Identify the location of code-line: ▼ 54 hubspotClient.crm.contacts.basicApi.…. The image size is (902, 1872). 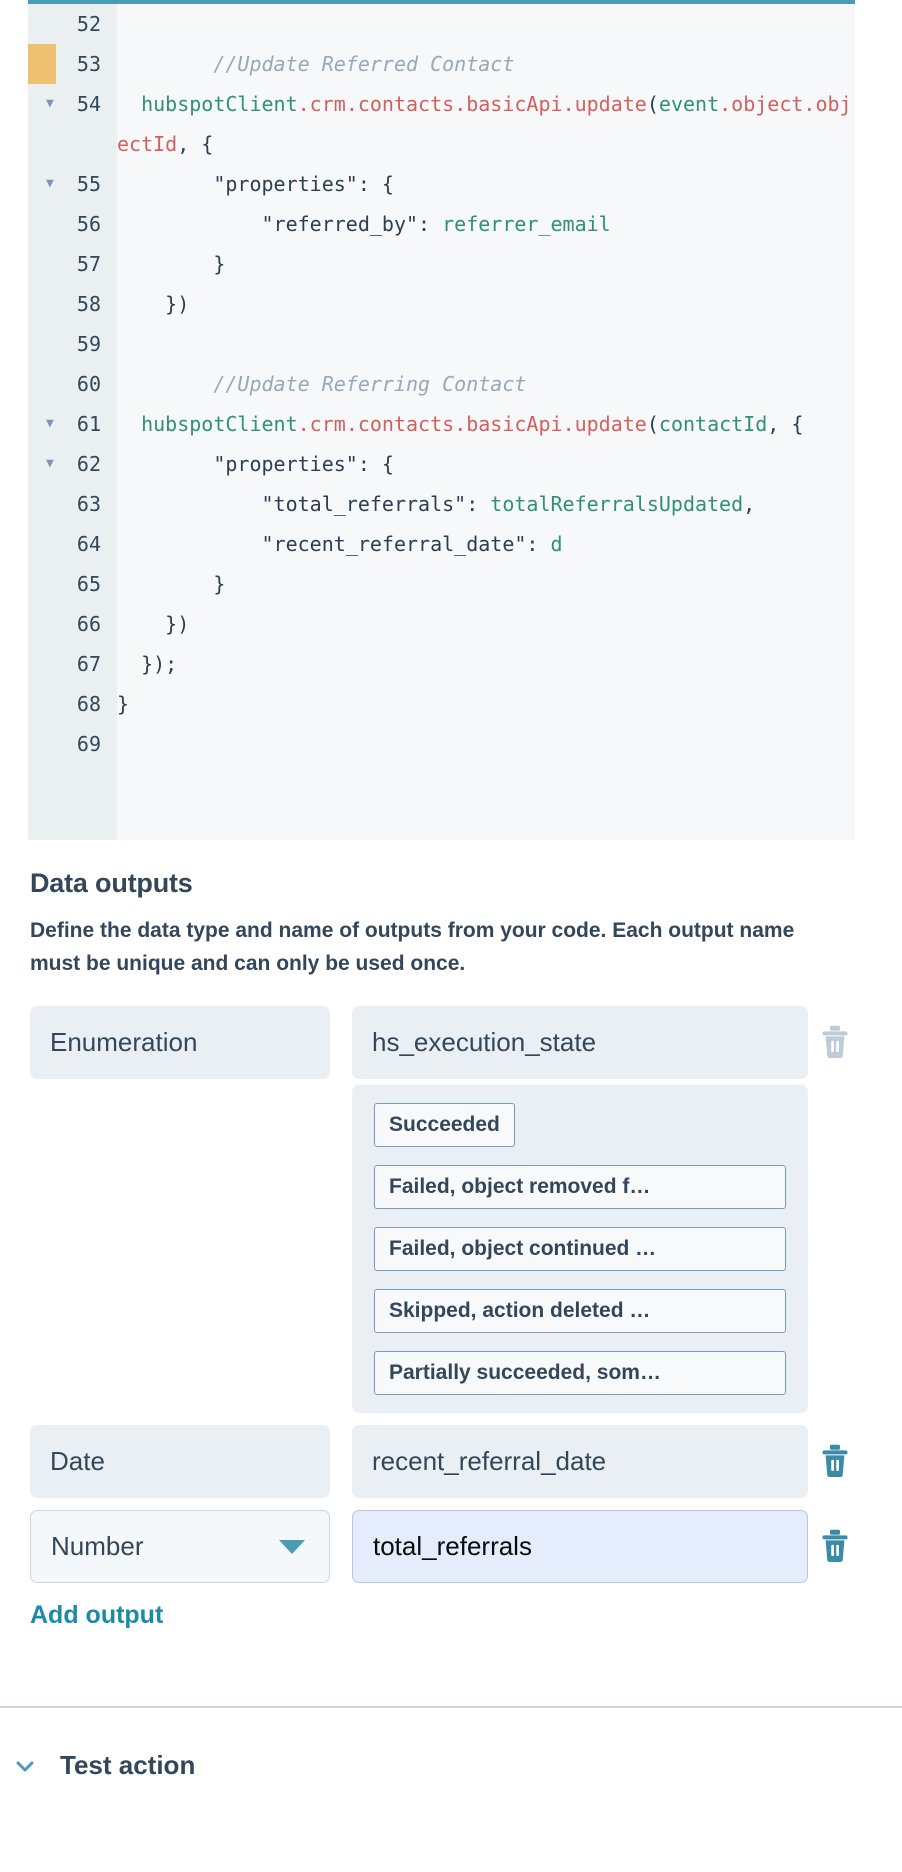
(441, 124).